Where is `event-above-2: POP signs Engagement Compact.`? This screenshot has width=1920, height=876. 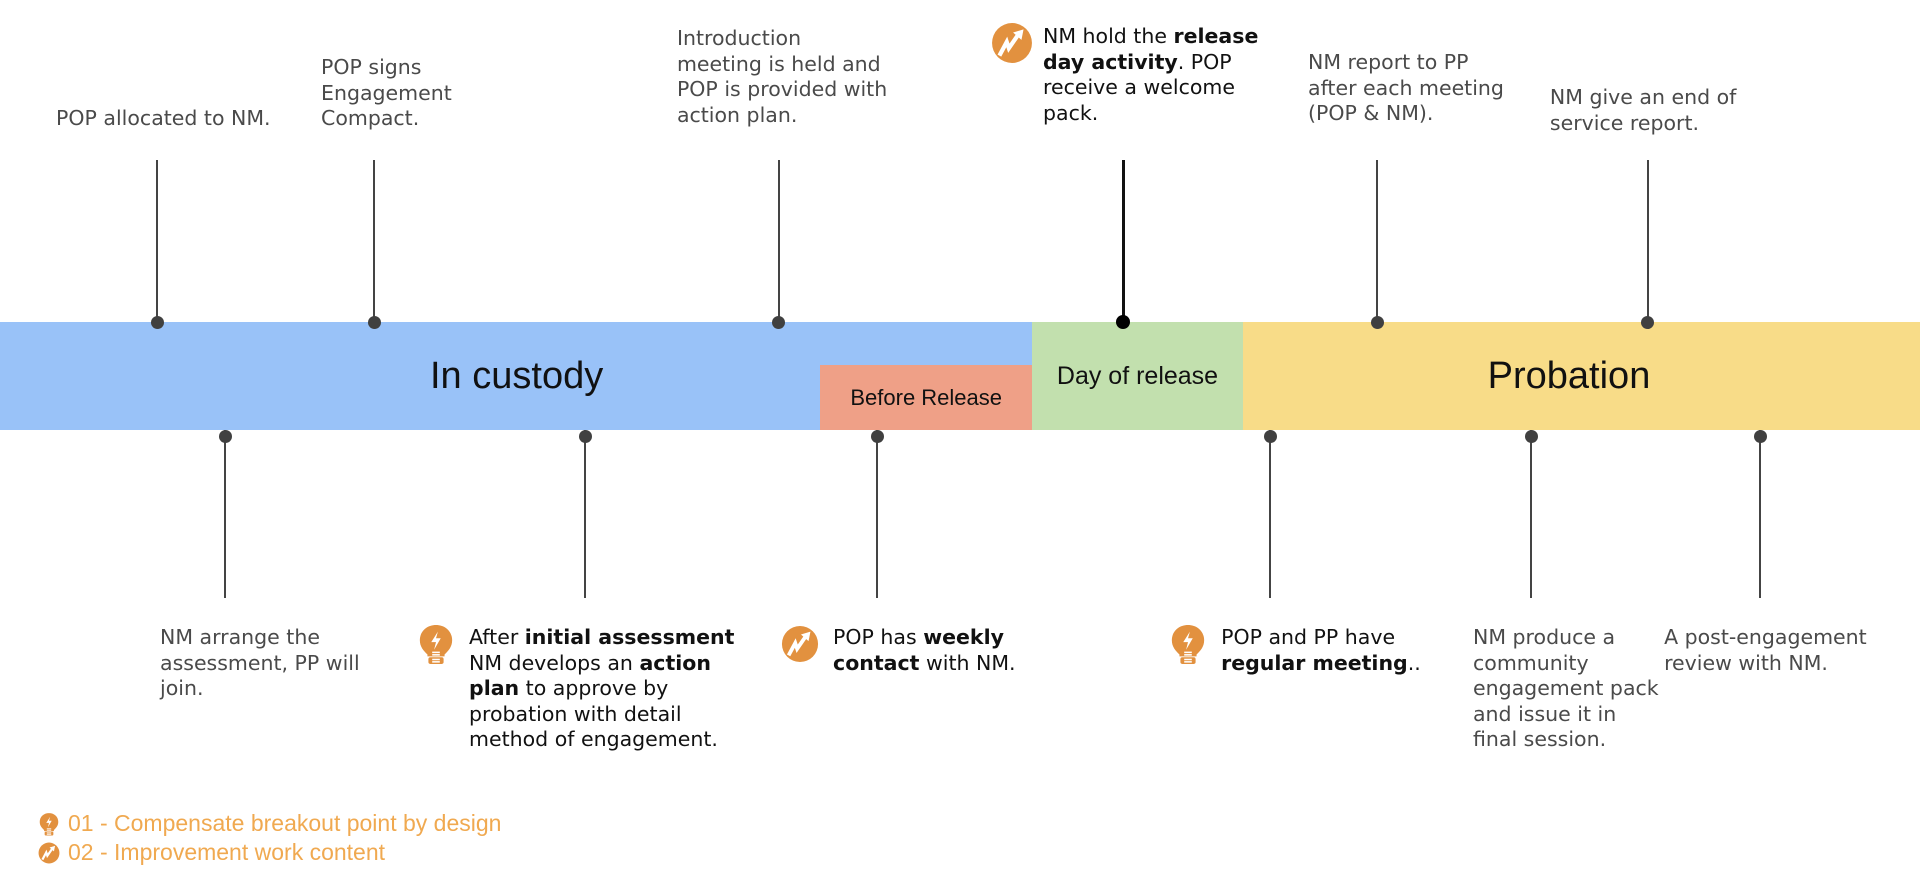
event-above-2: POP signs Engagement Compact. is located at coordinates (386, 93).